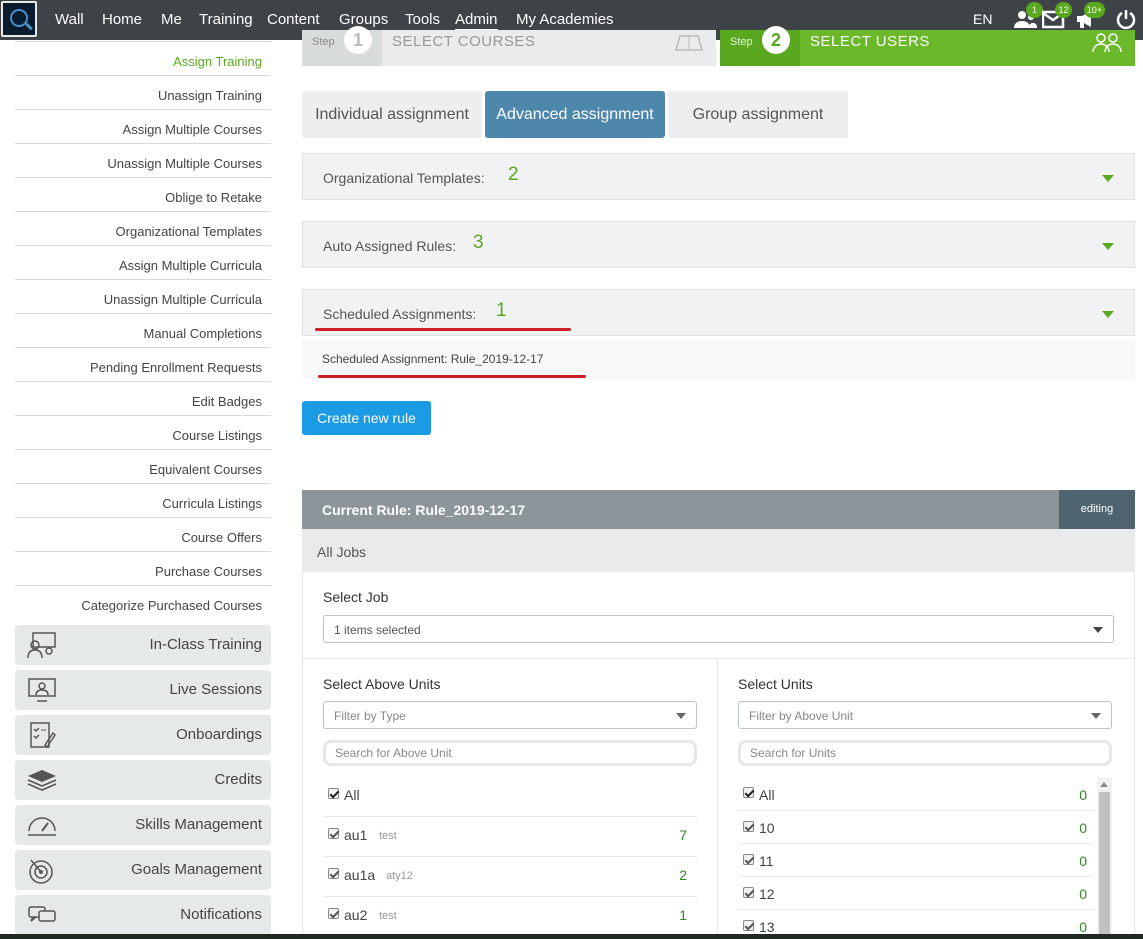 This screenshot has width=1143, height=939. Describe the element at coordinates (356, 597) in the screenshot. I see `select-job-label: Select Job` at that location.